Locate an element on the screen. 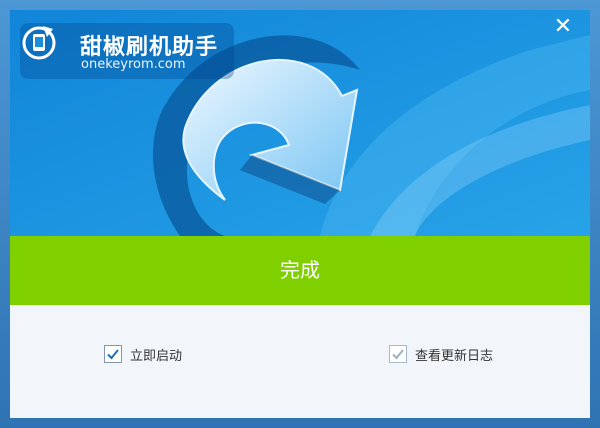  view-changelog-checkbox is located at coordinates (398, 354).